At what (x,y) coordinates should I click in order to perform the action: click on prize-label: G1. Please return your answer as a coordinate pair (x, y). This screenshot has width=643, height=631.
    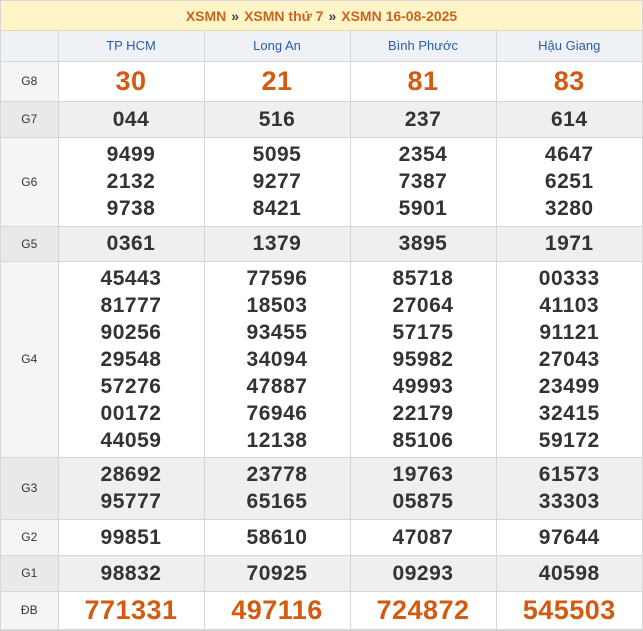
    Looking at the image, I should click on (30, 573).